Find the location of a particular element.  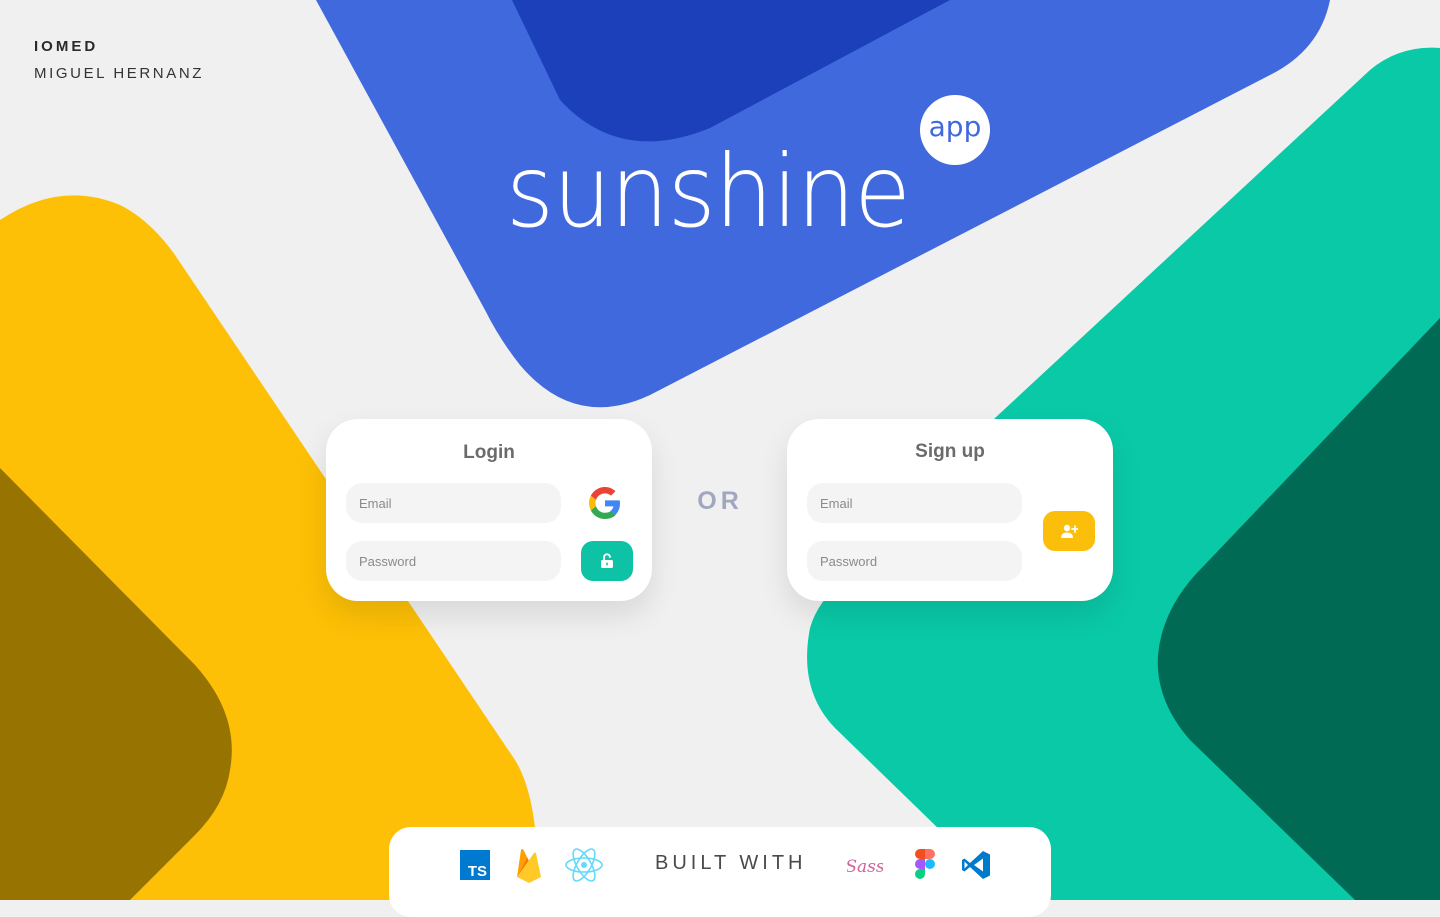

sass-logo-text: Sass is located at coordinates (865, 867).